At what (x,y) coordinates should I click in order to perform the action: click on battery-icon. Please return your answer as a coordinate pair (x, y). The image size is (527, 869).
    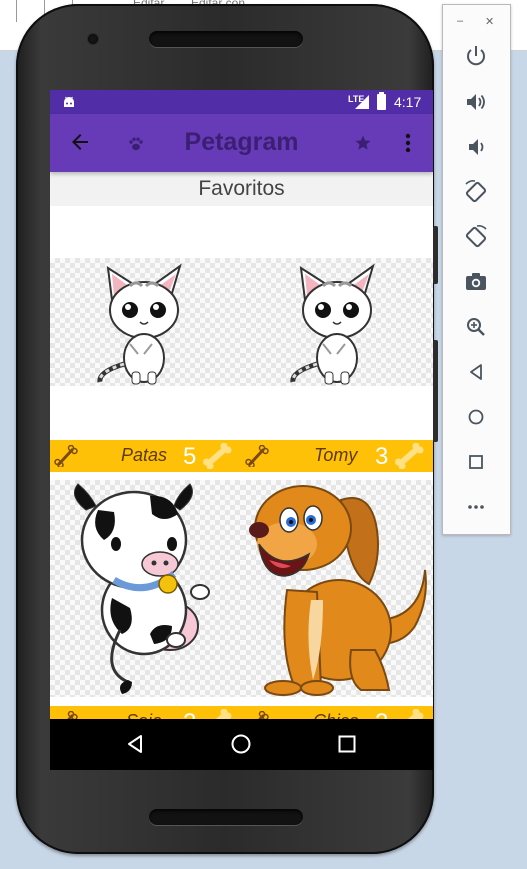
    Looking at the image, I should click on (381, 101).